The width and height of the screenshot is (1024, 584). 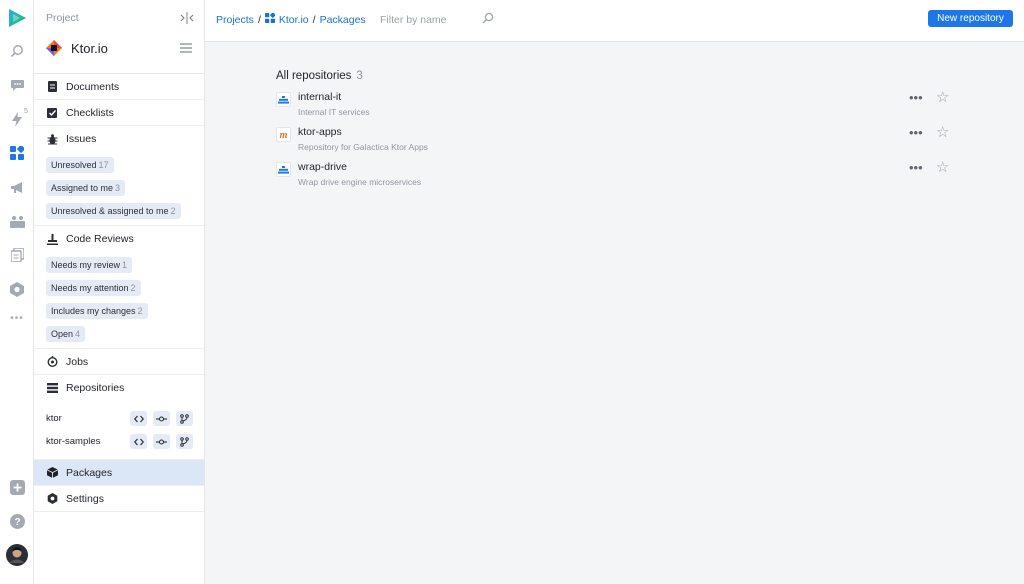 What do you see at coordinates (113, 211) in the screenshot?
I see `chip-unresolved-assigned: Unresolved & assigned to me 2` at bounding box center [113, 211].